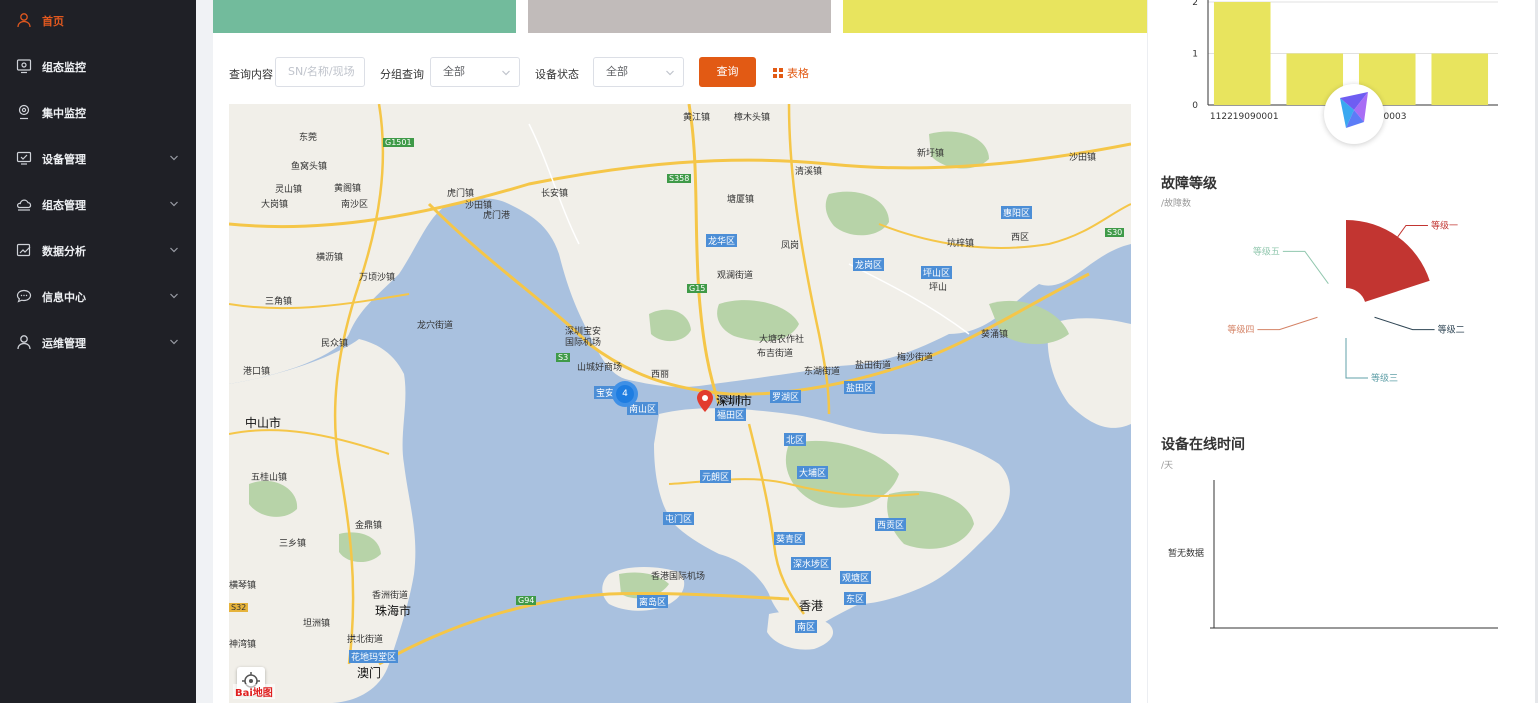 The height and width of the screenshot is (703, 1538). Describe the element at coordinates (731, 414) in the screenshot. I see `map-district-label: 福田区` at that location.